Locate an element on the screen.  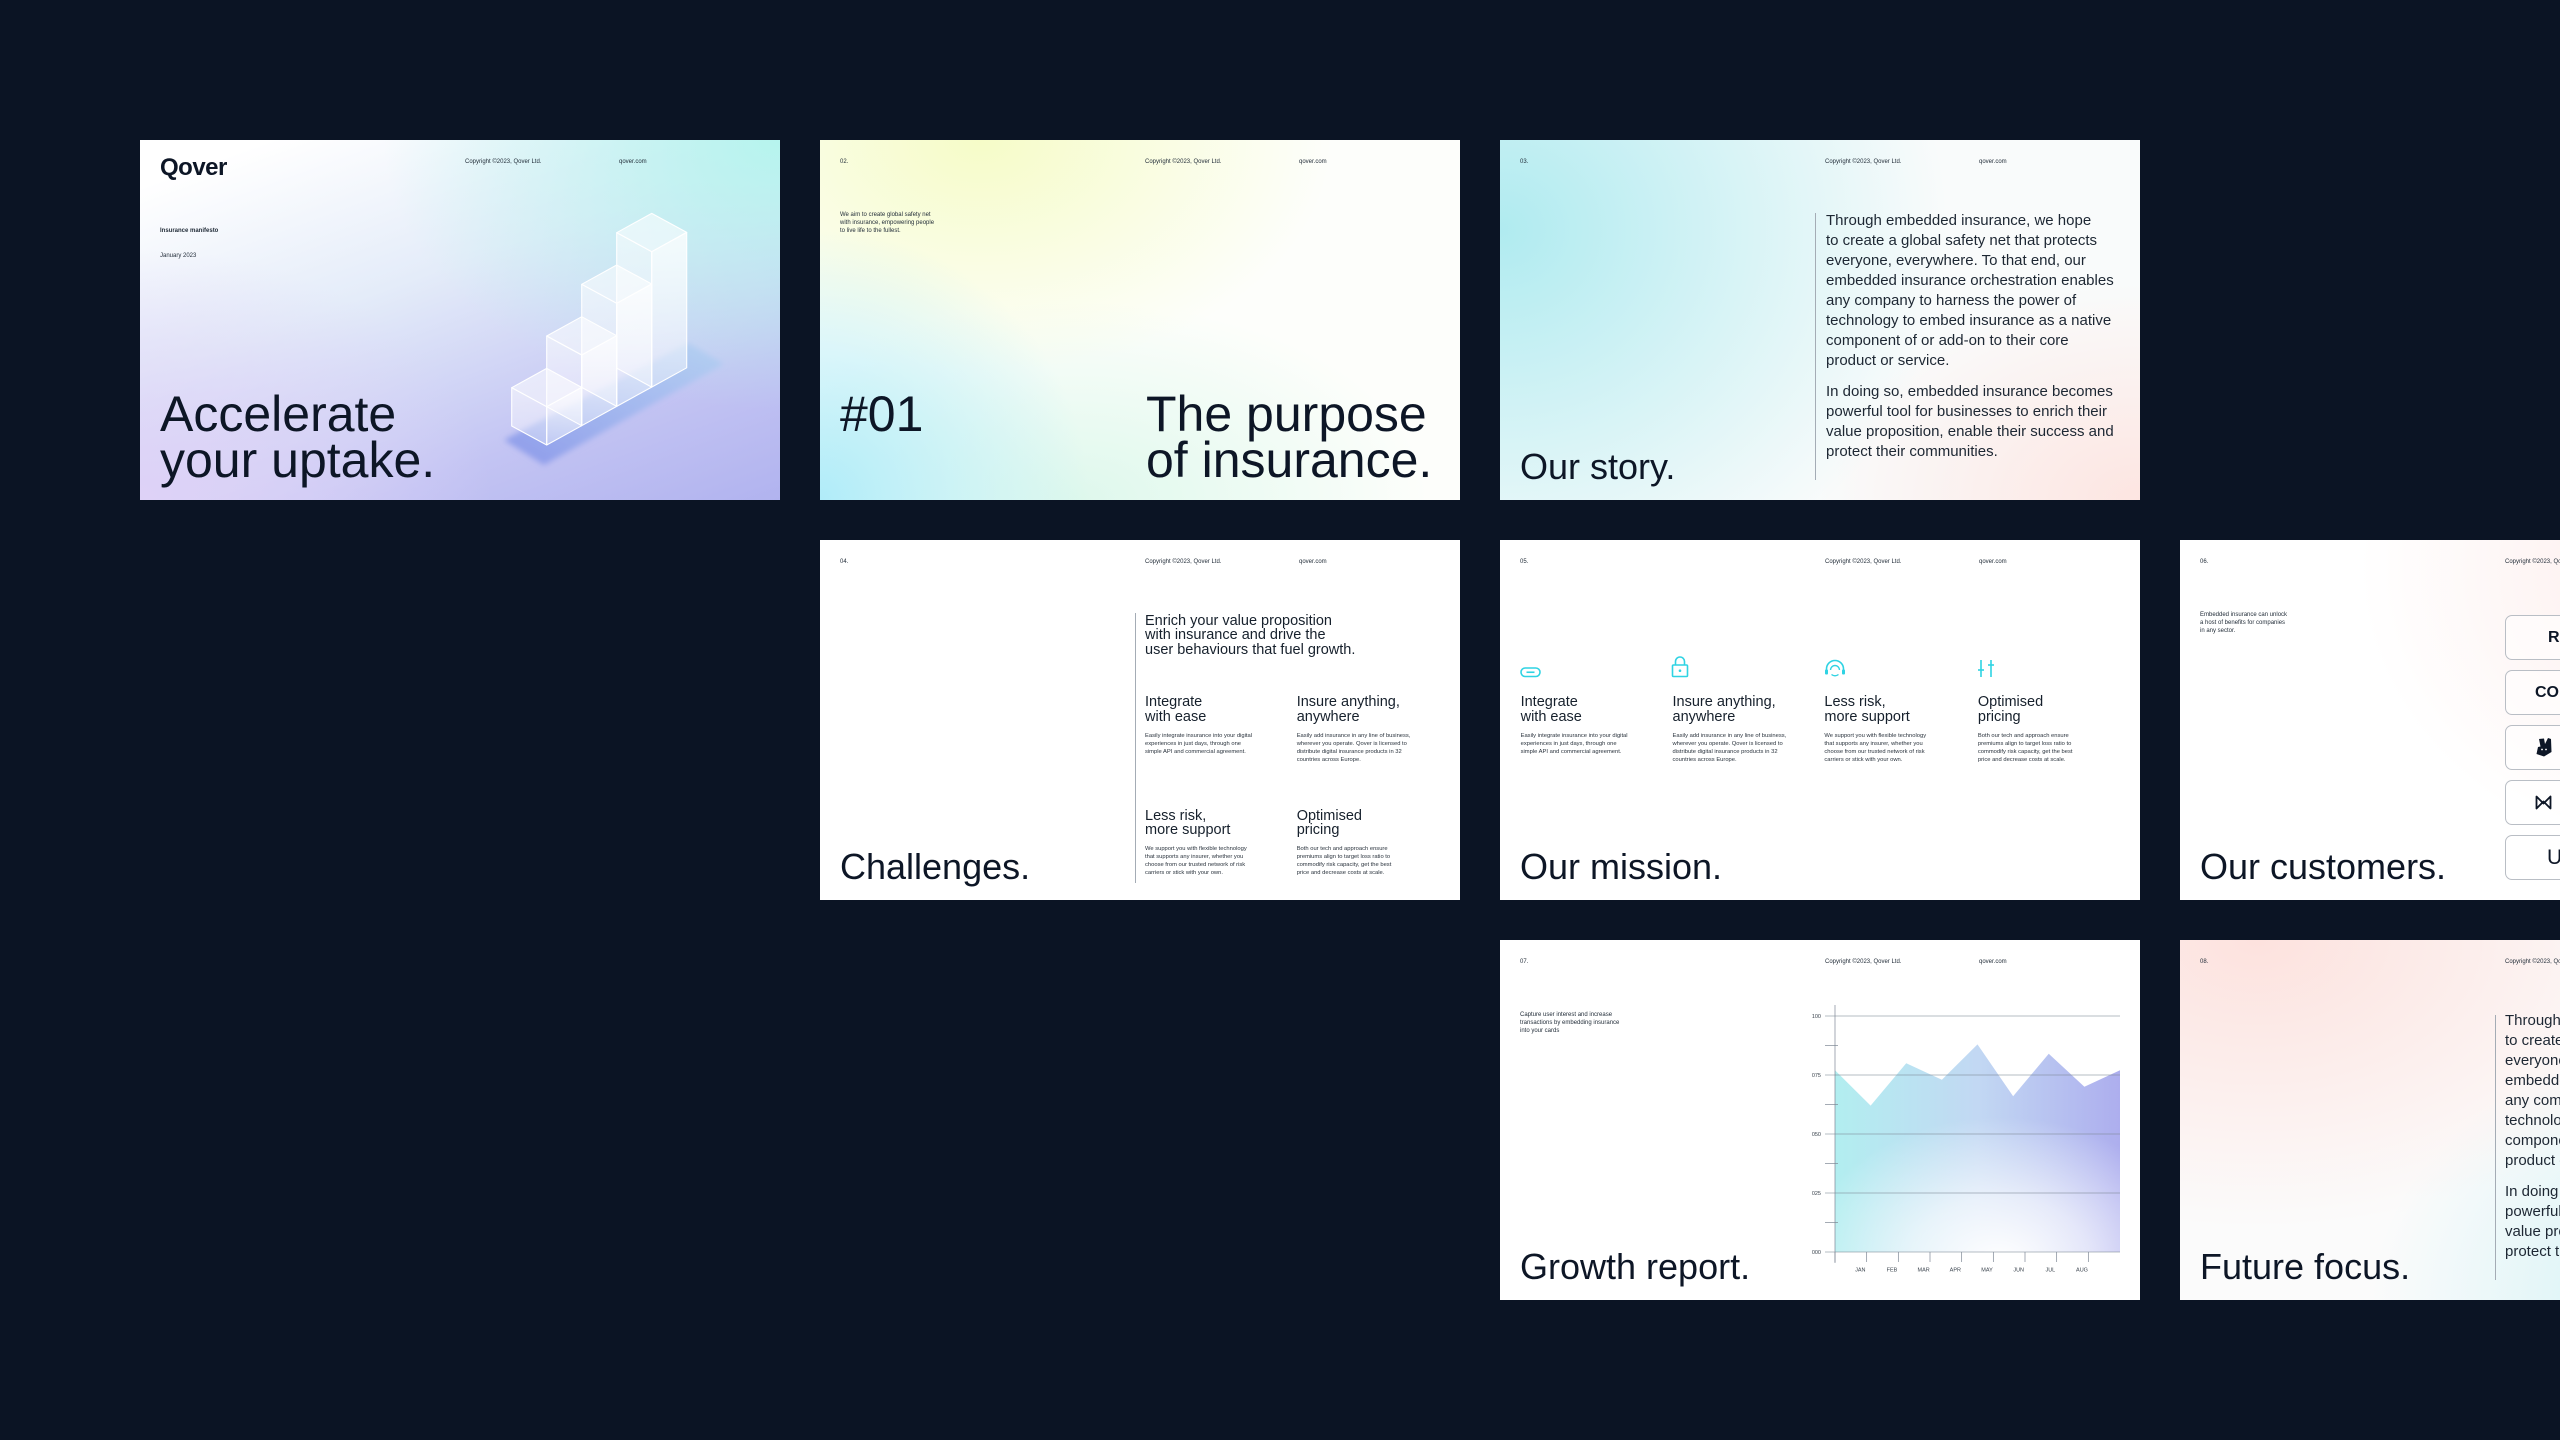
future-headline: Future focus. is located at coordinates (2305, 1266).